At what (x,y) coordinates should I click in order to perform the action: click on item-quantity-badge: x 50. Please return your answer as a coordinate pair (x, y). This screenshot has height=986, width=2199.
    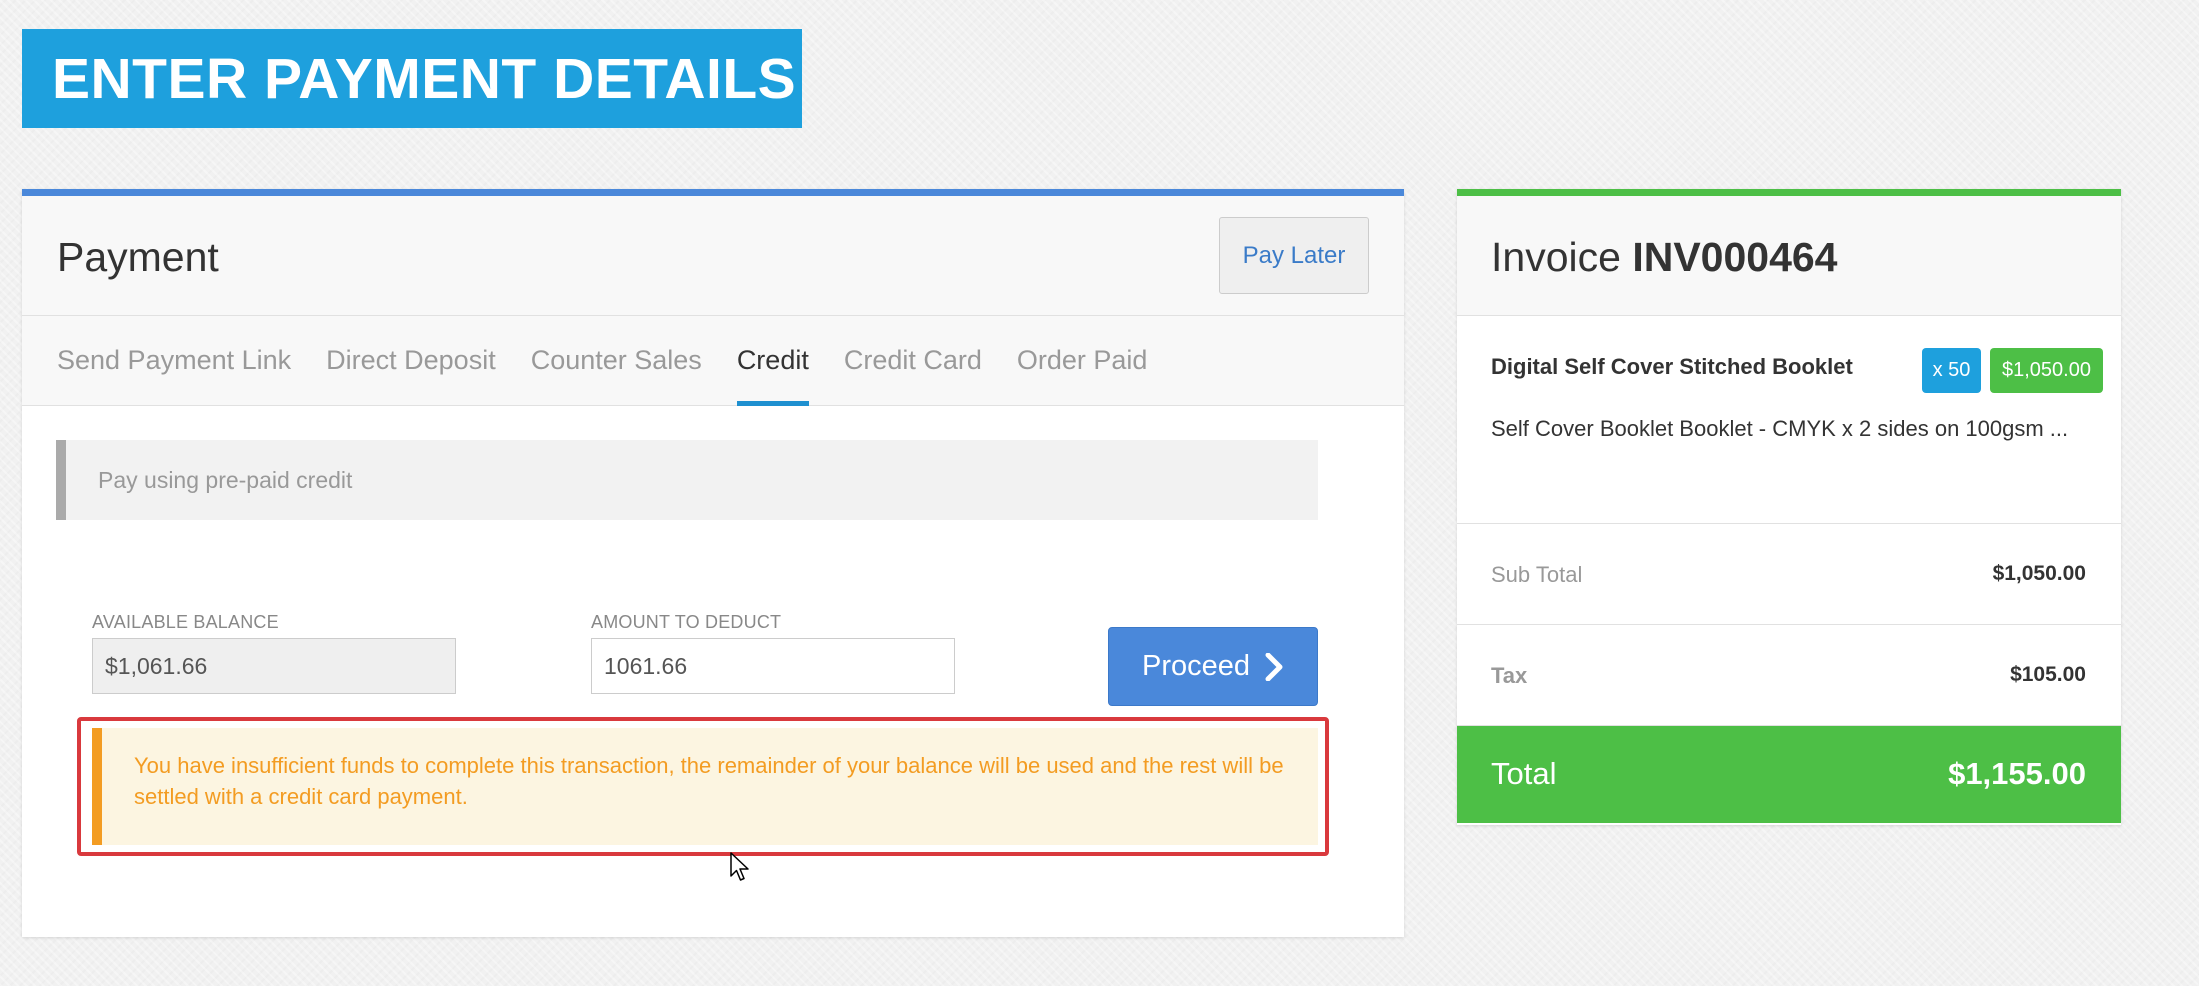
    Looking at the image, I should click on (1951, 370).